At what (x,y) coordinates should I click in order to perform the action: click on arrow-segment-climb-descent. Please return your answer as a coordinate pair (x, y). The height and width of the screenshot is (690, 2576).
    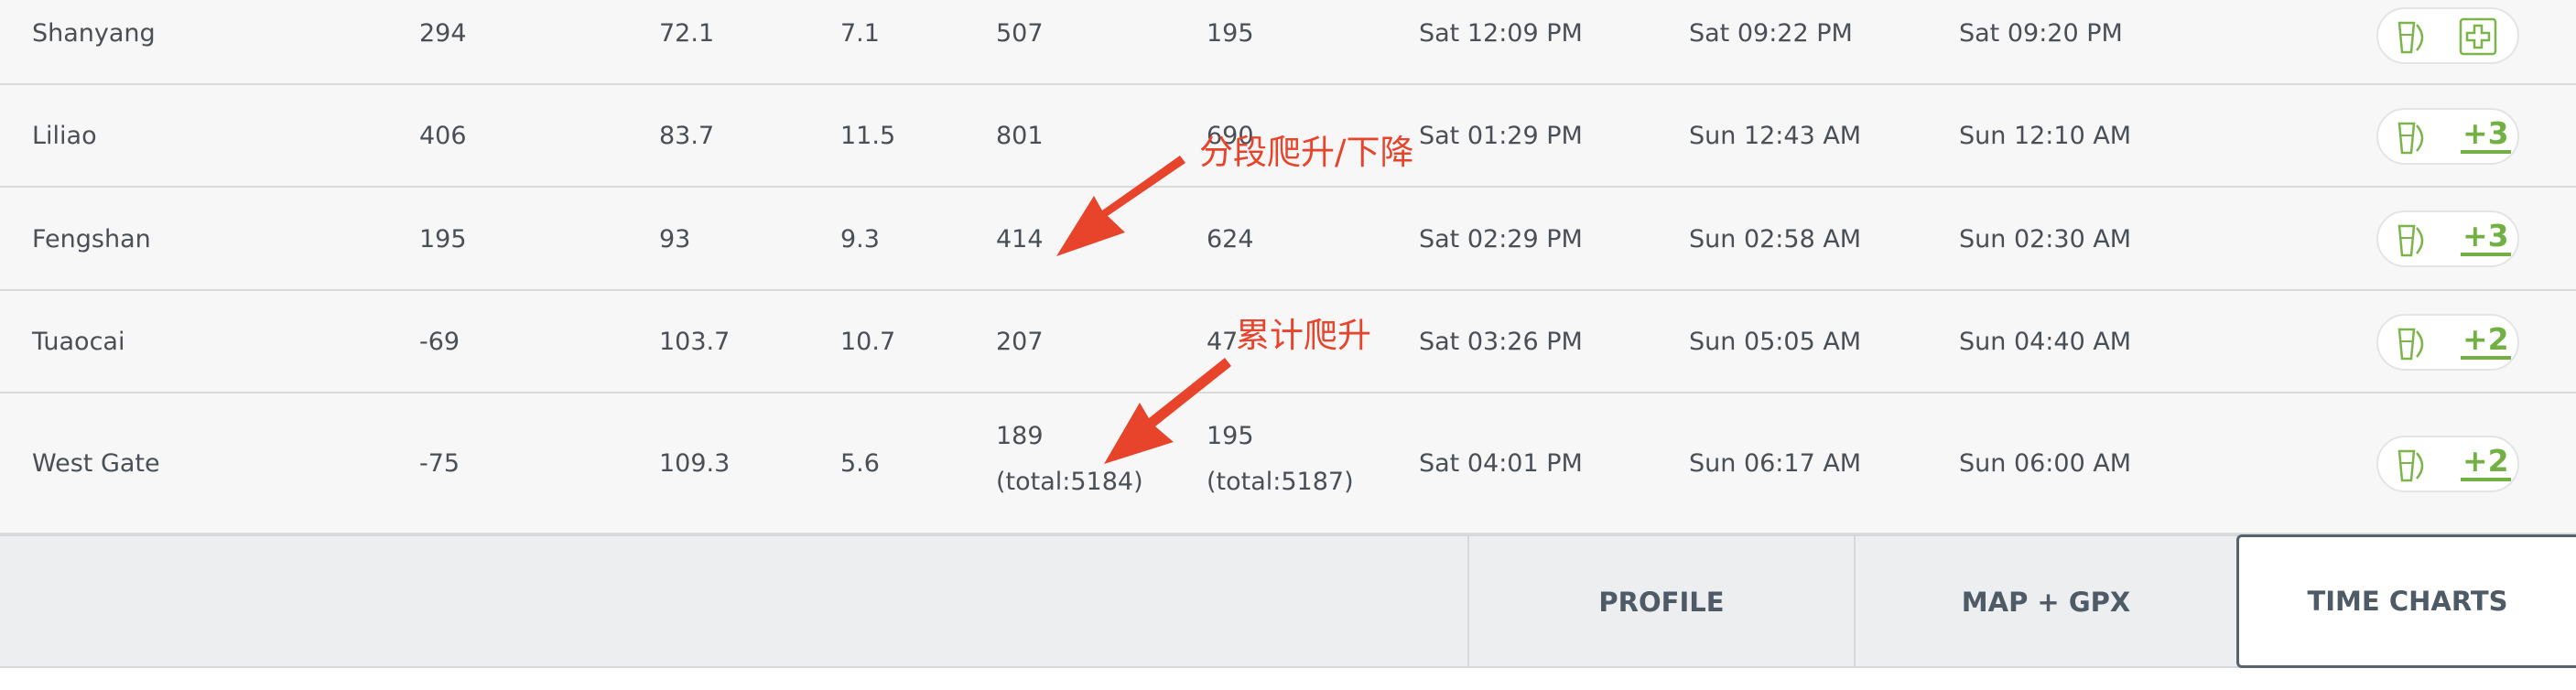
    Looking at the image, I should click on (1121, 206).